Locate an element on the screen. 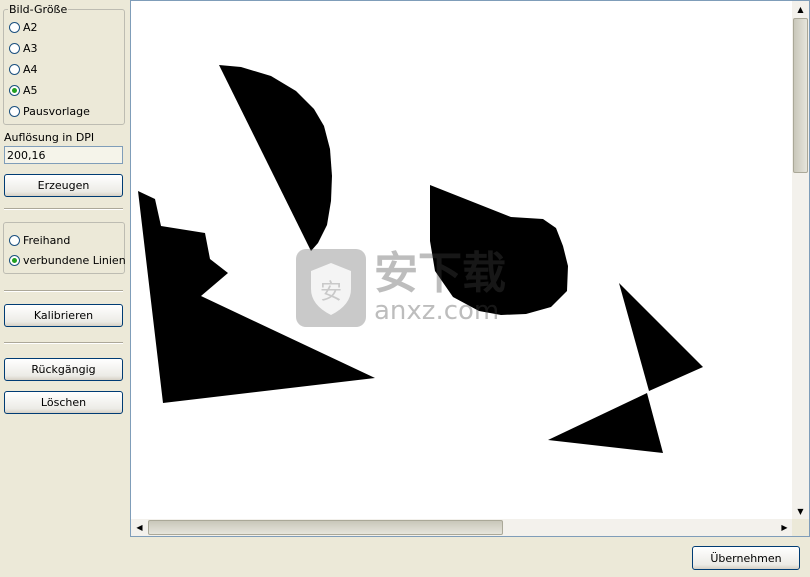 This screenshot has width=810, height=577. radio-pausvorlage-label: Pausvorlage is located at coordinates (56, 111).